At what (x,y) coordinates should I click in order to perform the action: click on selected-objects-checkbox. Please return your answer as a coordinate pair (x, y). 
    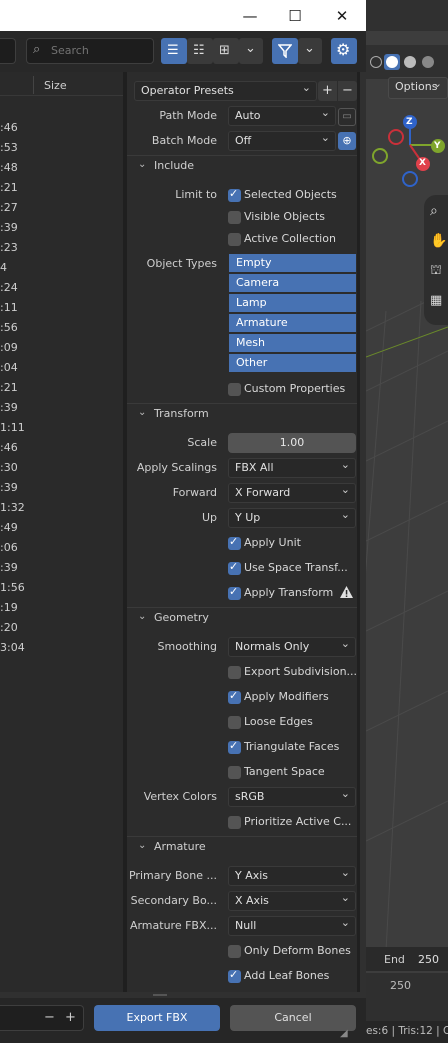
    Looking at the image, I should click on (234, 194).